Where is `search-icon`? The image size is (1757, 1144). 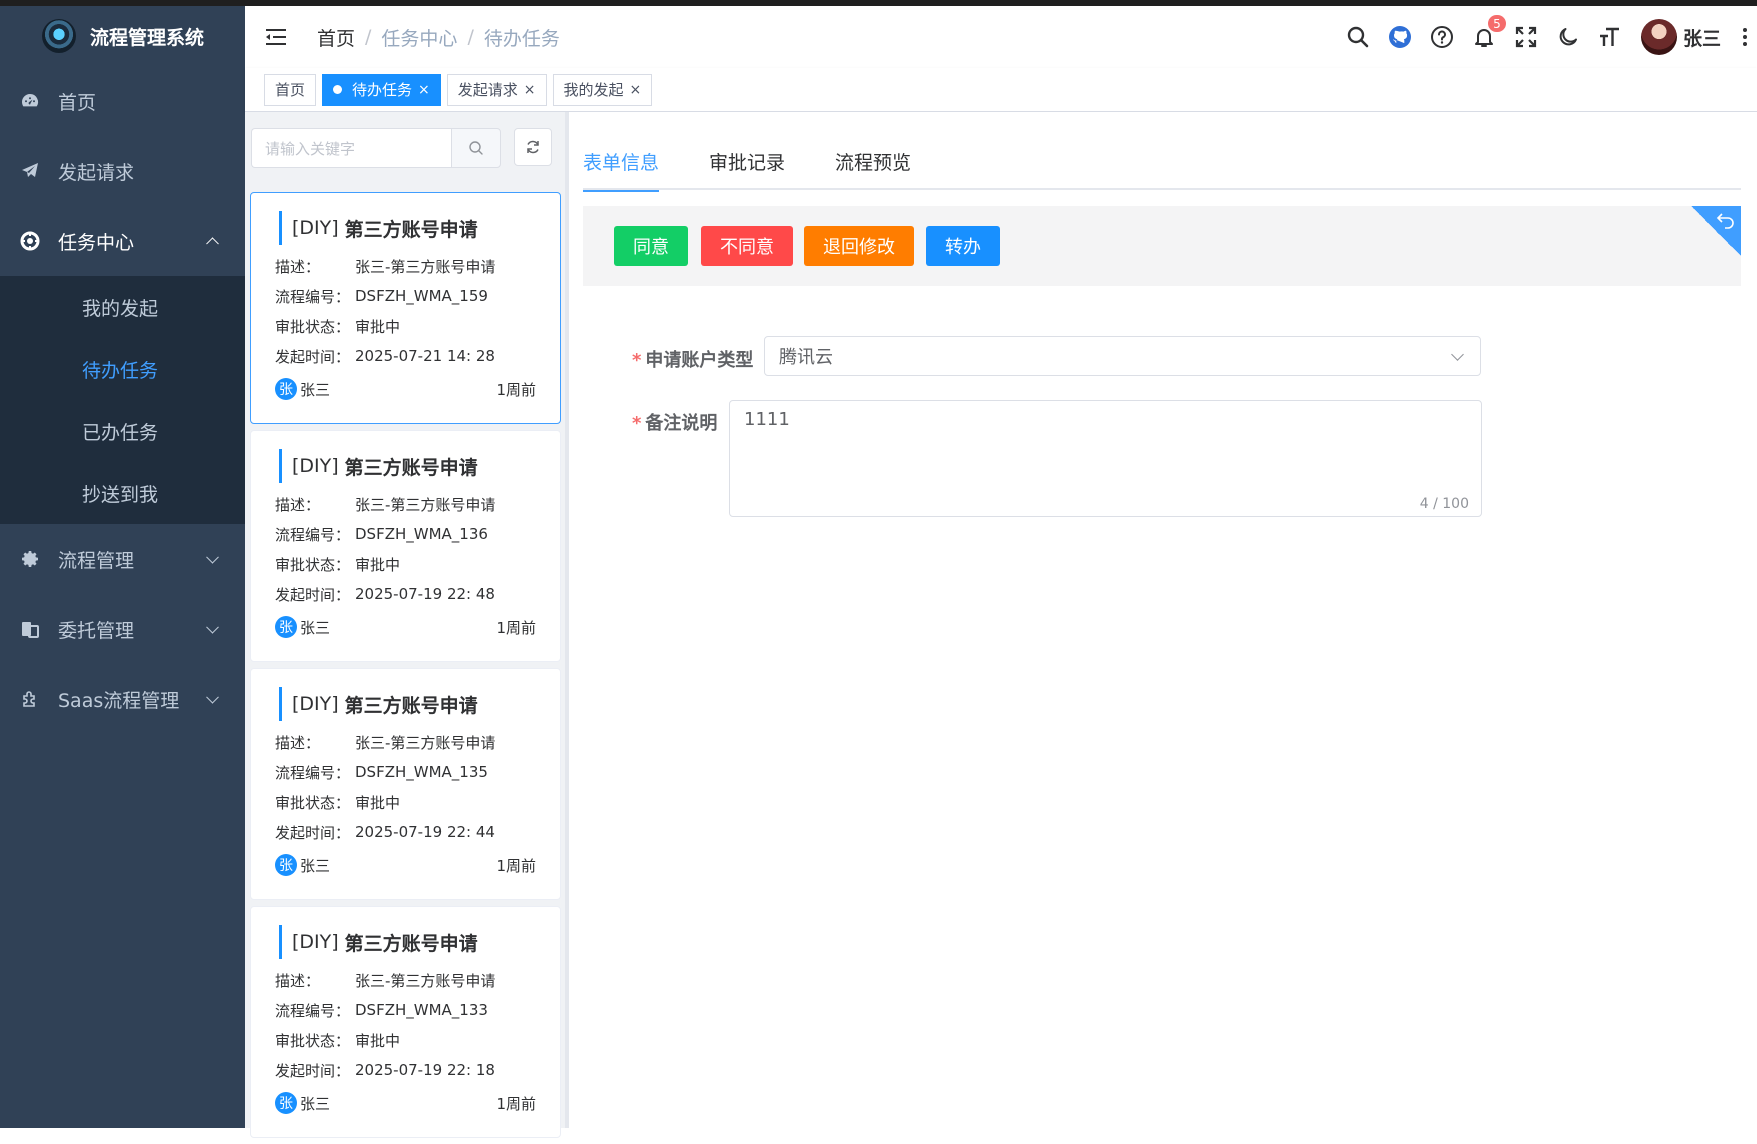
search-icon is located at coordinates (476, 148).